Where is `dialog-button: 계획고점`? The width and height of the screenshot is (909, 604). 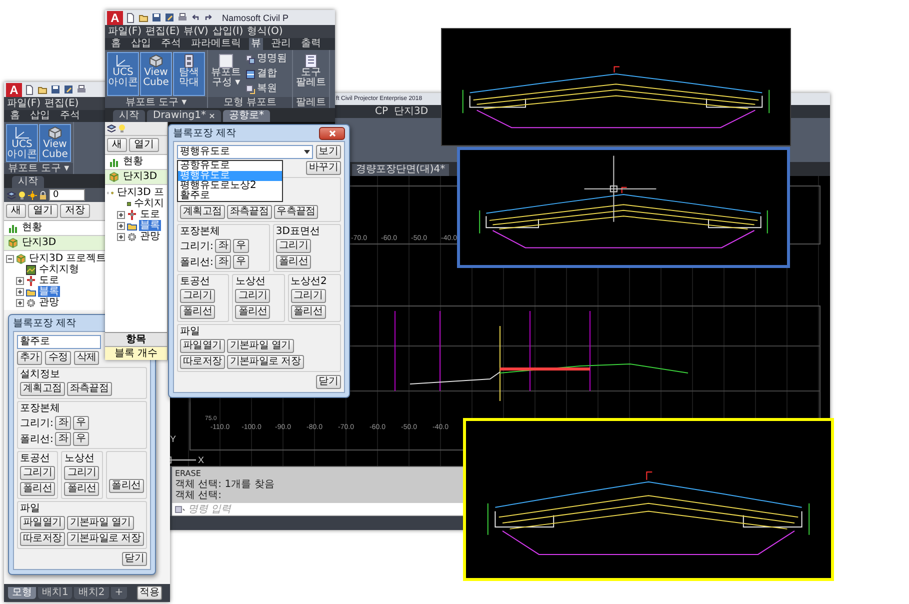
dialog-button: 계획고점 is located at coordinates (42, 389).